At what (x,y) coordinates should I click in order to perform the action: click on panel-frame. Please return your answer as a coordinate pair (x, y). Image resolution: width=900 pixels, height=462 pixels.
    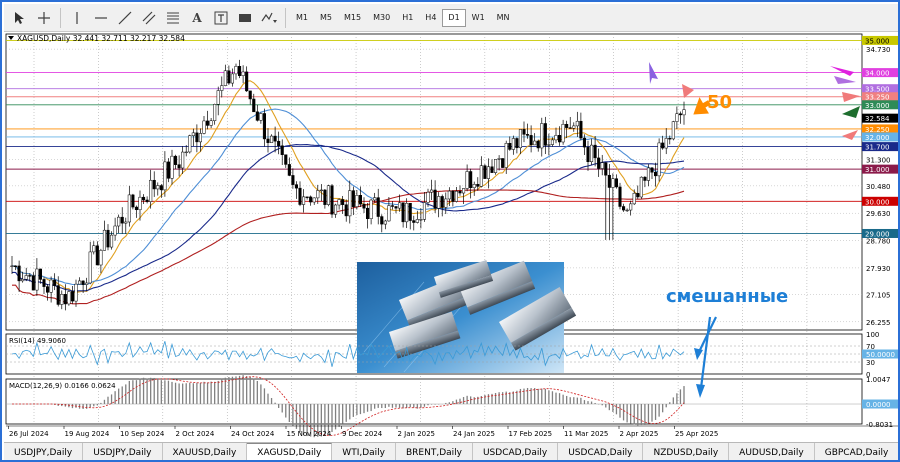
    Looking at the image, I should click on (434, 401).